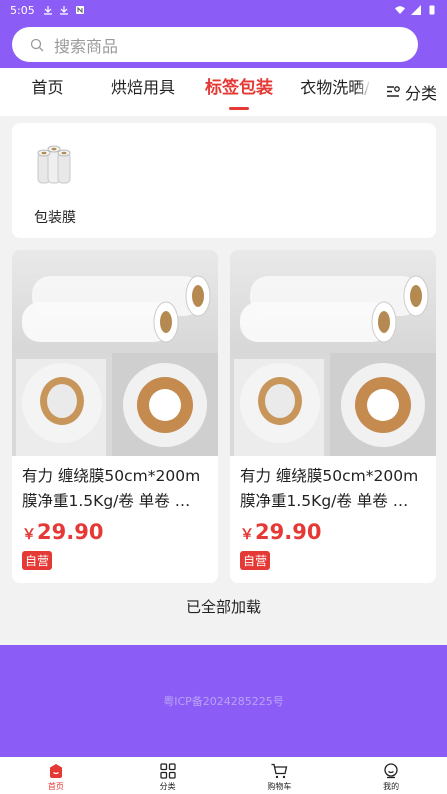  I want to click on nav-category: 分类, so click(168, 775).